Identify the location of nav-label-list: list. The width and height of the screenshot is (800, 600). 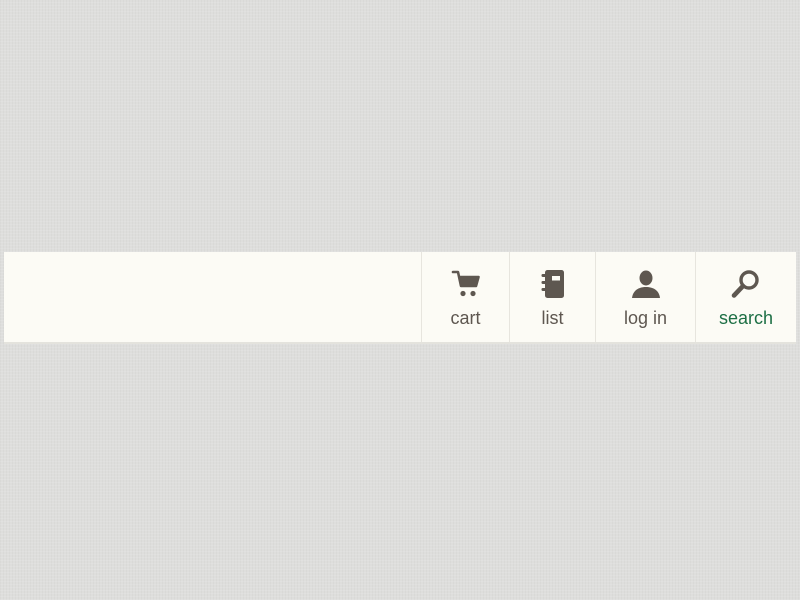
(552, 318).